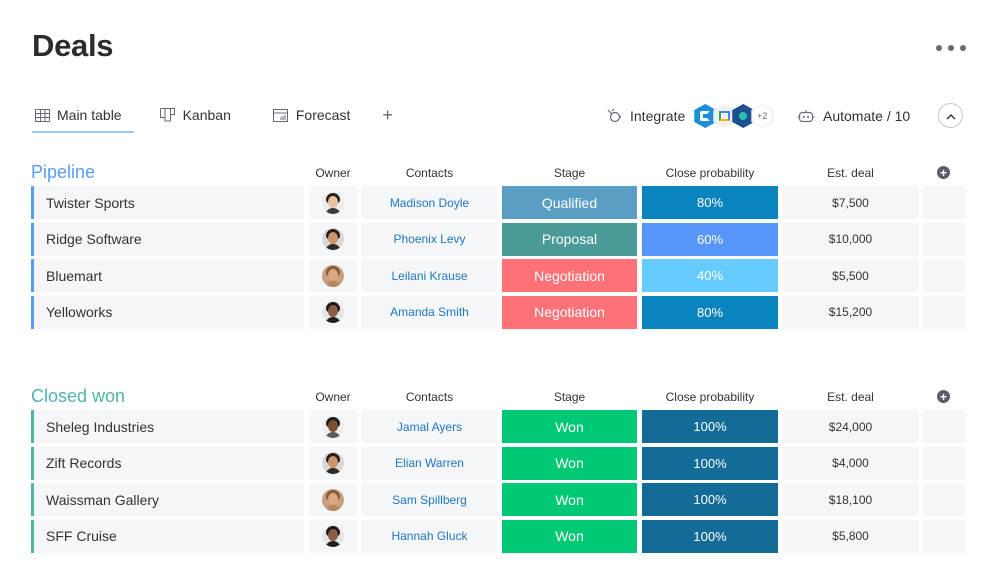  Describe the element at coordinates (167, 202) in the screenshot. I see `item-name-cell: Twister Sports` at that location.